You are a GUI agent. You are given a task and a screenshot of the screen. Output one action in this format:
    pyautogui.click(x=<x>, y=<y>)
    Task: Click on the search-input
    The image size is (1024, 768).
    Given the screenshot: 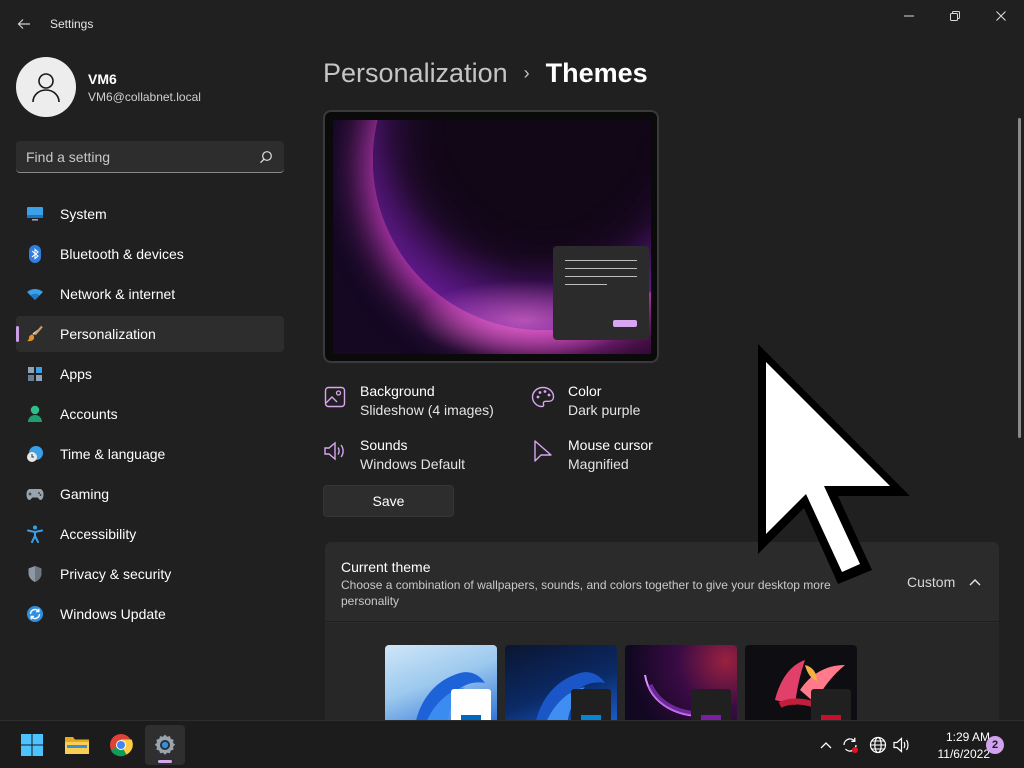 What is the action you would take?
    pyautogui.click(x=142, y=156)
    